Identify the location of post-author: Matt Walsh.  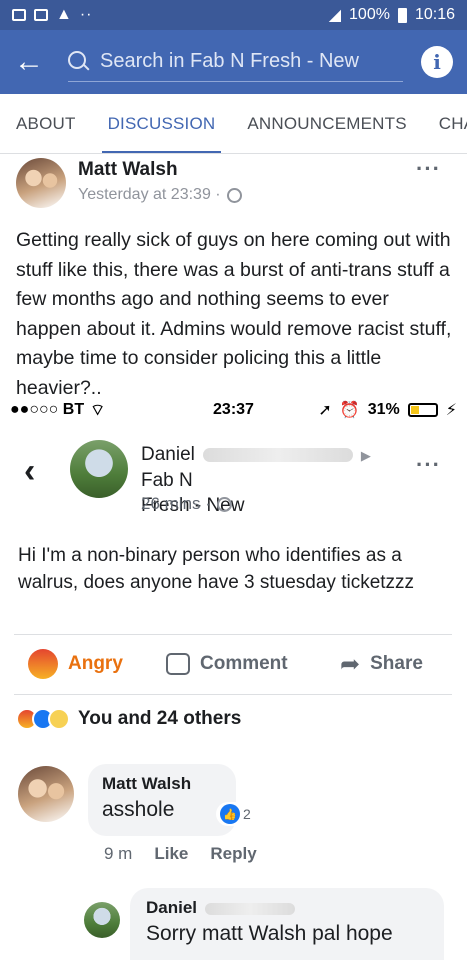
(128, 170).